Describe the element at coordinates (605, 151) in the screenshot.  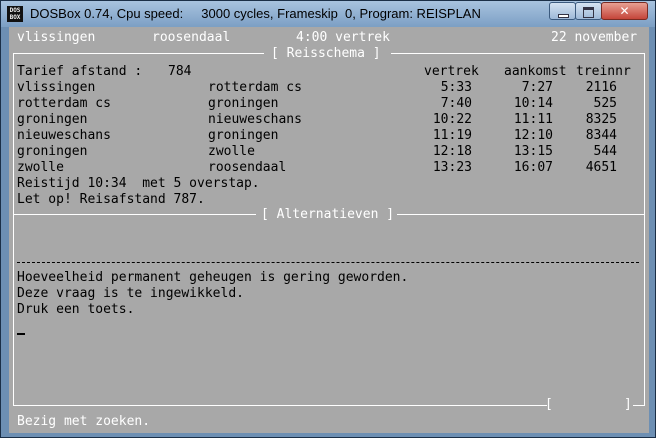
I see `row-treinnr: 544` at that location.